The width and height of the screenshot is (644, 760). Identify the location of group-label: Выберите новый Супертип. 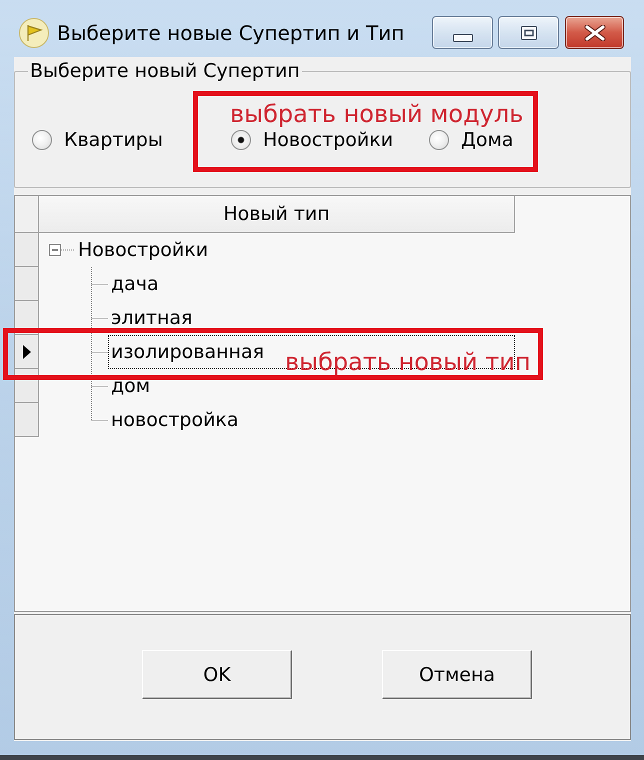
(165, 71).